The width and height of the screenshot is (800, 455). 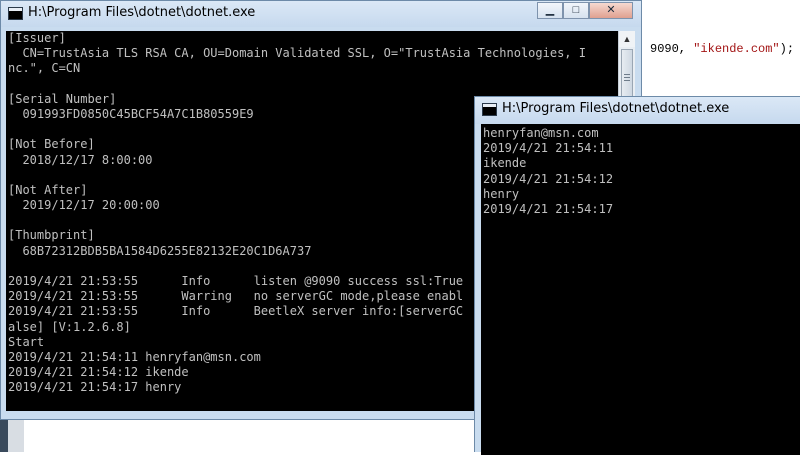 What do you see at coordinates (736, 49) in the screenshot?
I see `code-string-literal: "ikende.com"` at bounding box center [736, 49].